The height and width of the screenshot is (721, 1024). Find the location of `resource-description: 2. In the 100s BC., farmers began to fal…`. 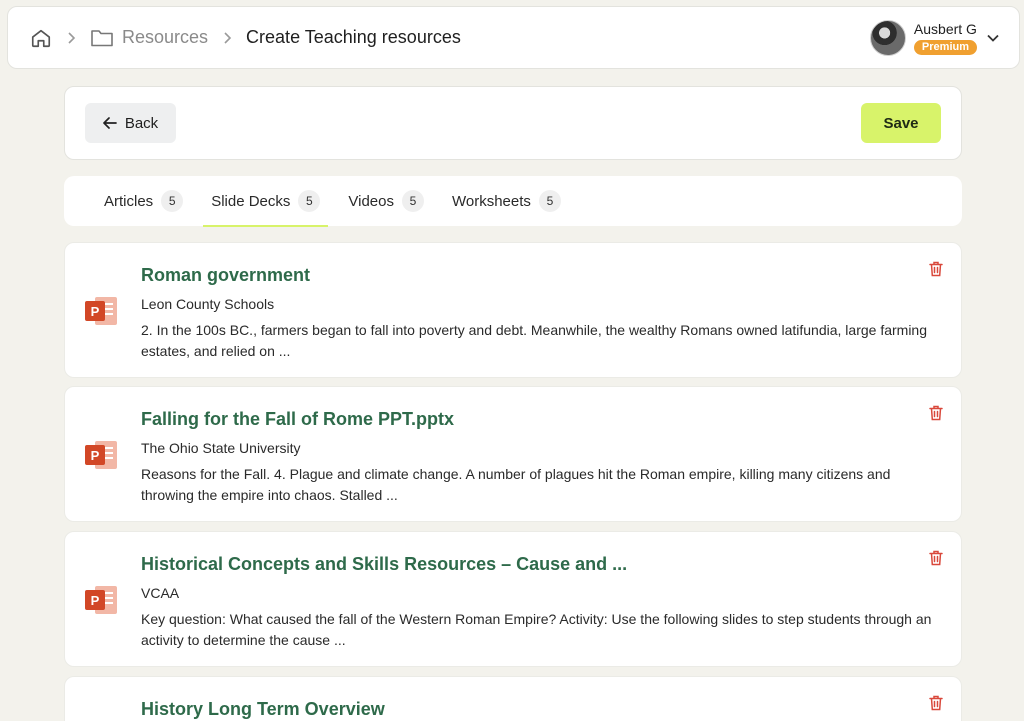

resource-description: 2. In the 100s BC., farmers began to fal… is located at coordinates (534, 340).